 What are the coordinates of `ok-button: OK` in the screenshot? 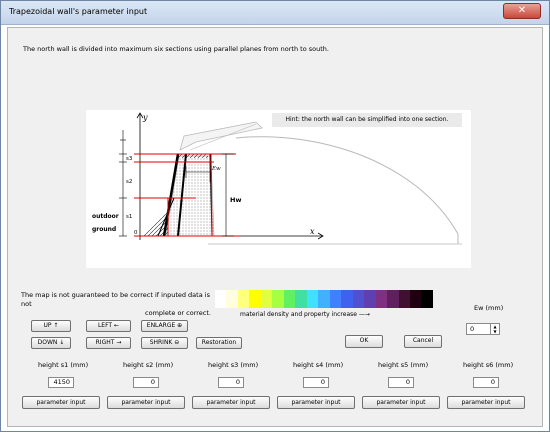 It's located at (364, 341).